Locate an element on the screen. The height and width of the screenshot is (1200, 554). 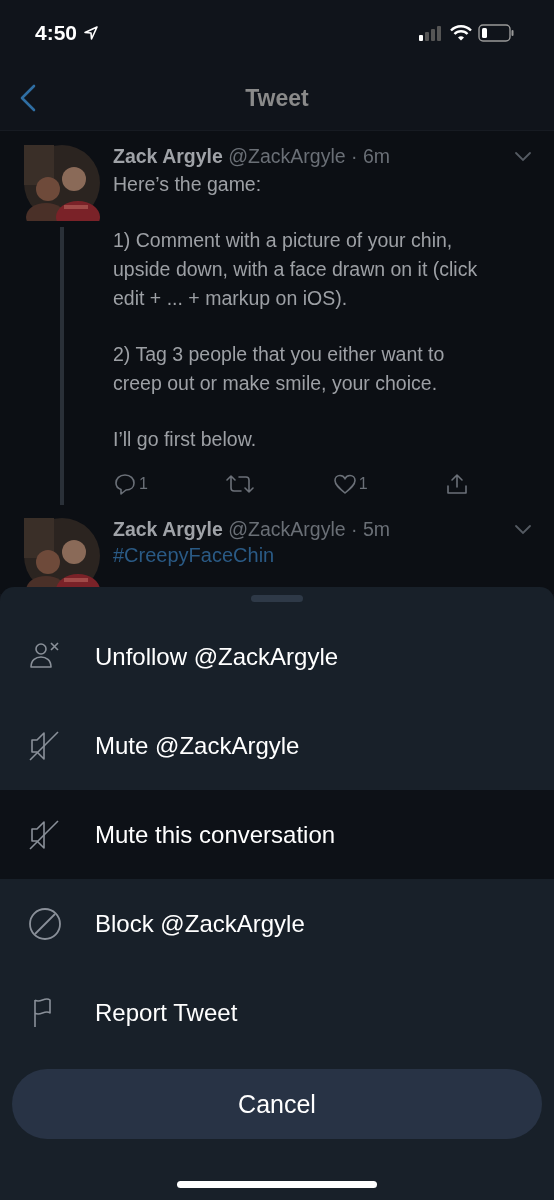
heart-icon is located at coordinates (344, 484).